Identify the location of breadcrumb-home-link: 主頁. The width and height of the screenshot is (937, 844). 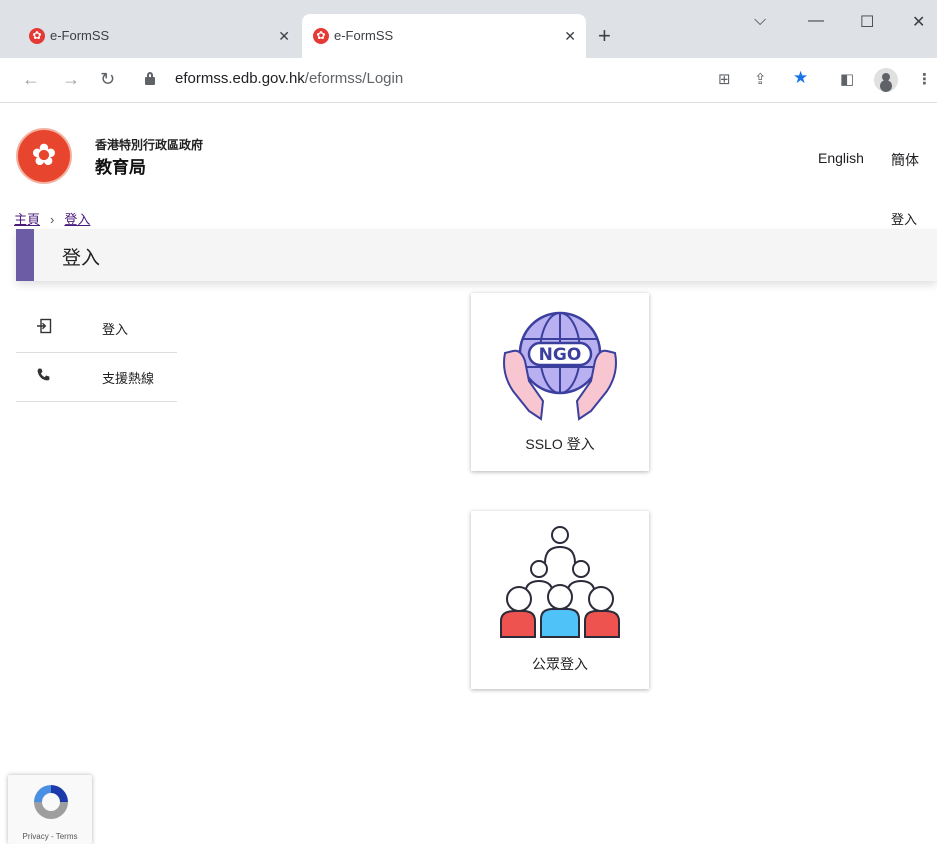
(27, 219).